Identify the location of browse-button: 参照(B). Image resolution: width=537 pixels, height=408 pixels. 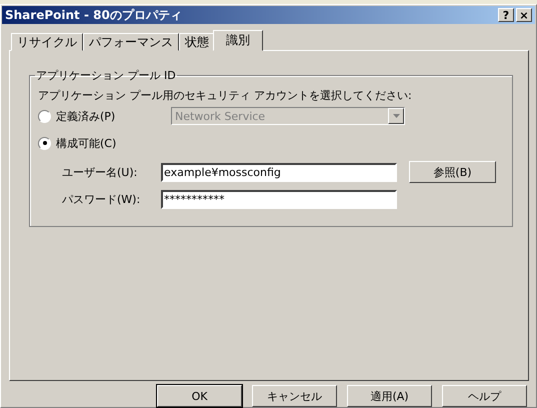
(452, 172).